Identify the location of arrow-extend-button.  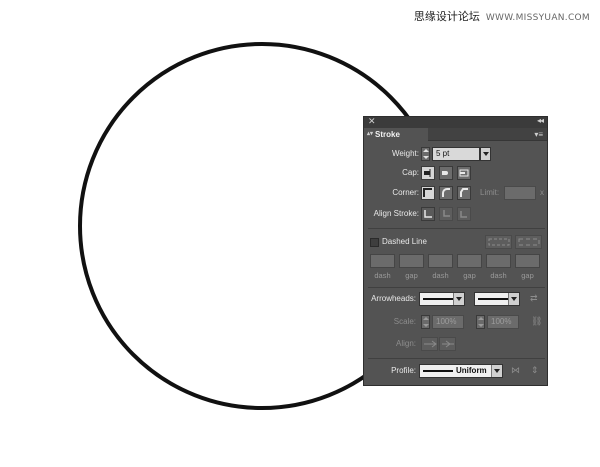
(429, 344).